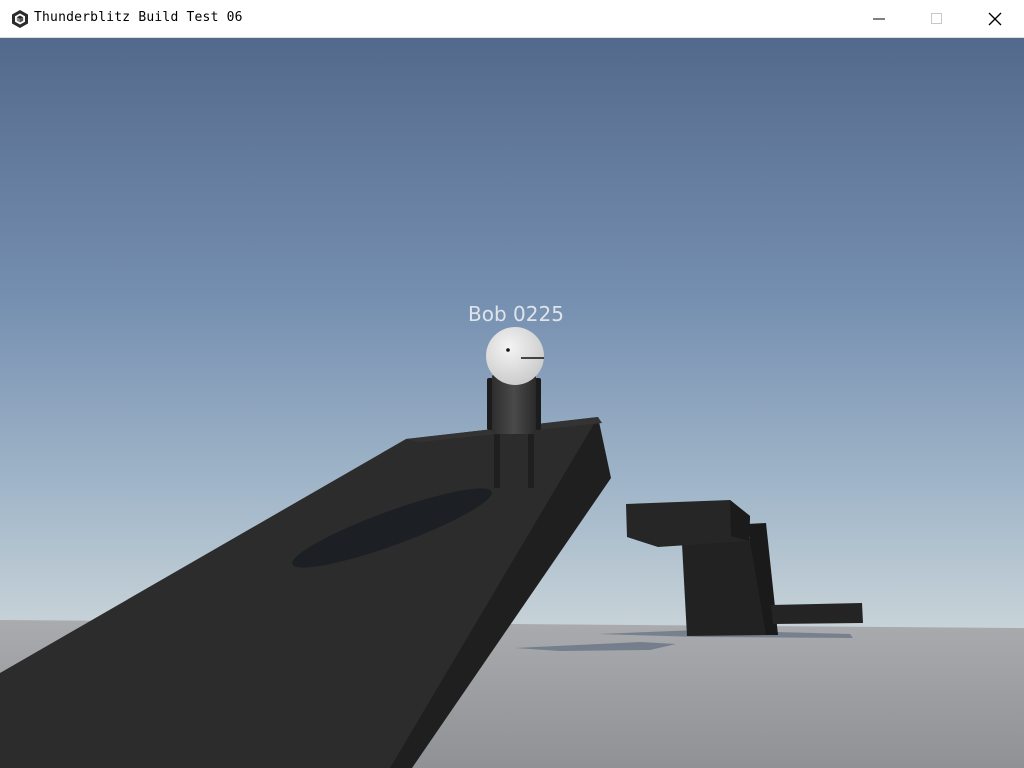 The width and height of the screenshot is (1024, 768). What do you see at coordinates (512, 19) in the screenshot?
I see `title-bar: Thunderblitz Build Test 06` at bounding box center [512, 19].